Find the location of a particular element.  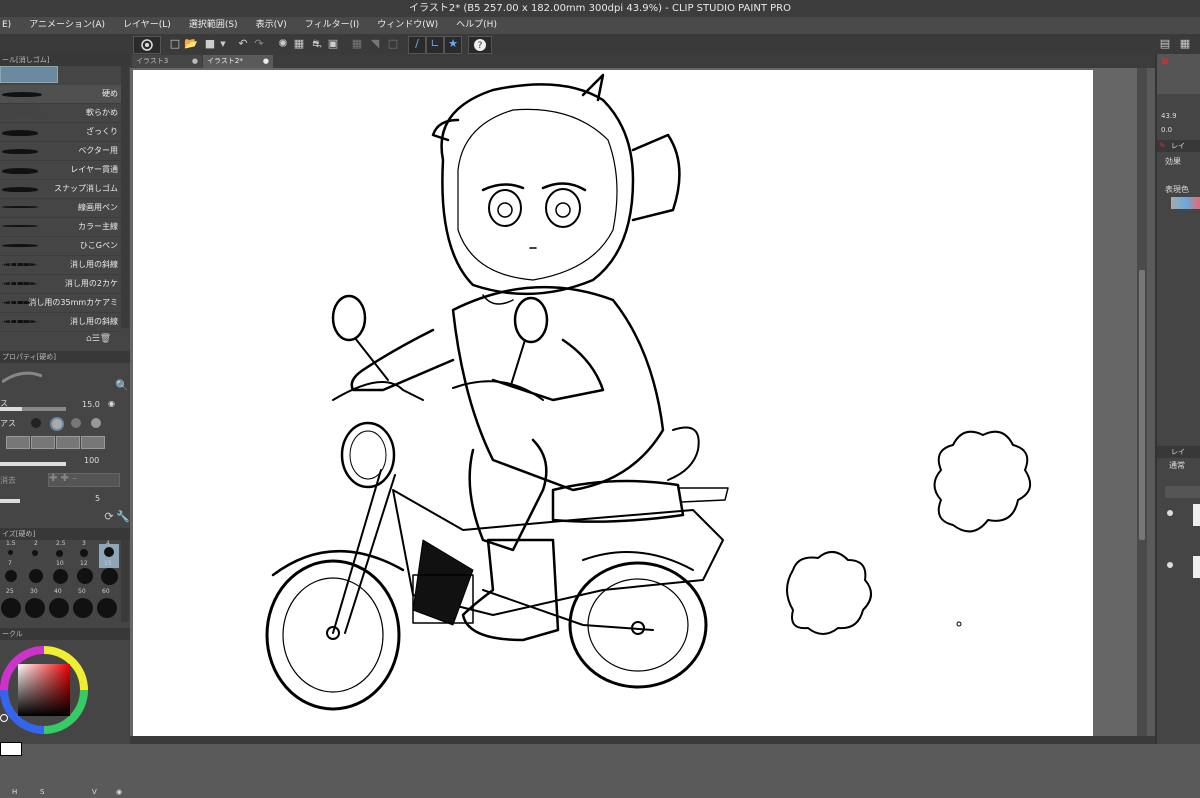

snap-ruler-button: ∕ is located at coordinates (417, 45).